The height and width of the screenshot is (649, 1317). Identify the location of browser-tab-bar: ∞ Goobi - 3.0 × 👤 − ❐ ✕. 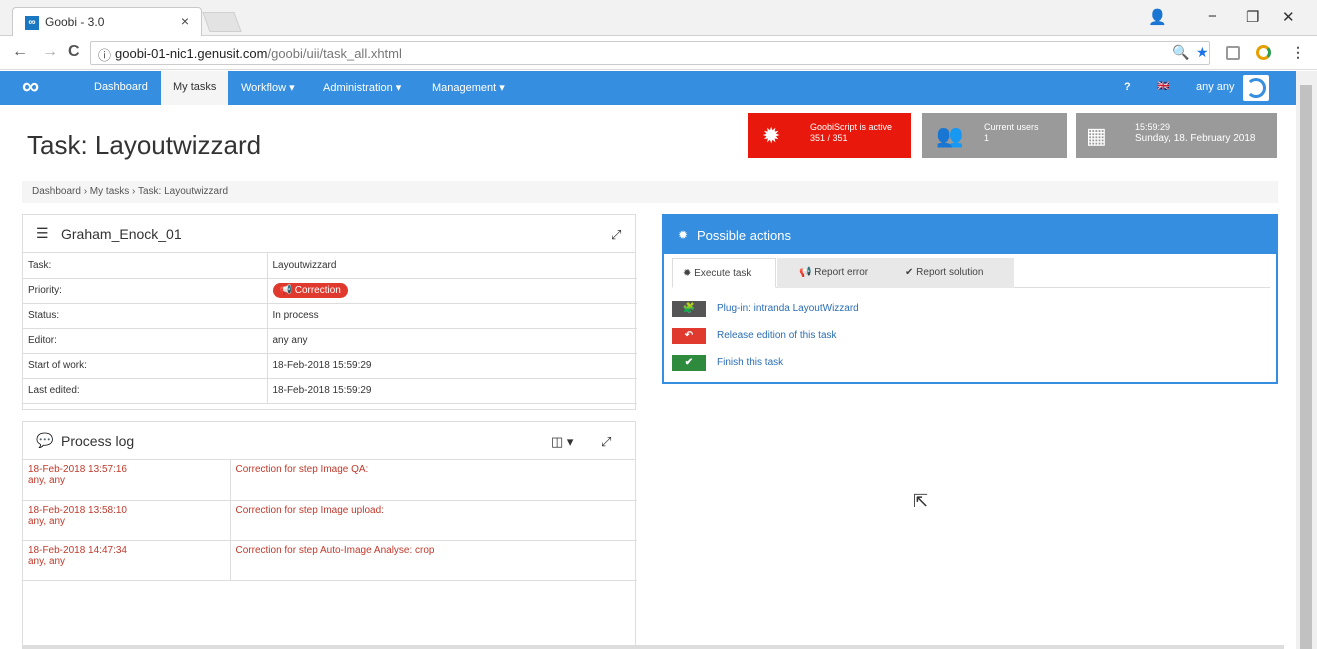
(658, 18).